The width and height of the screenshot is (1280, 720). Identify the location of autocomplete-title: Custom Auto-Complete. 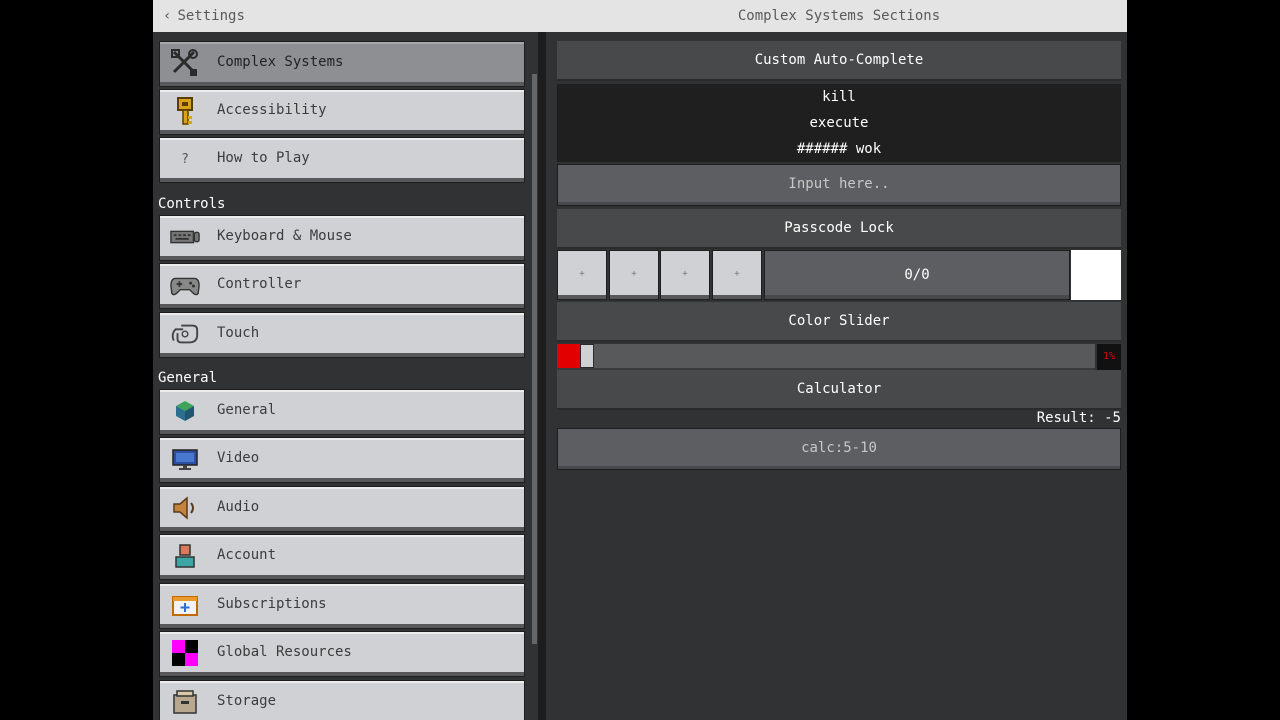
(839, 61).